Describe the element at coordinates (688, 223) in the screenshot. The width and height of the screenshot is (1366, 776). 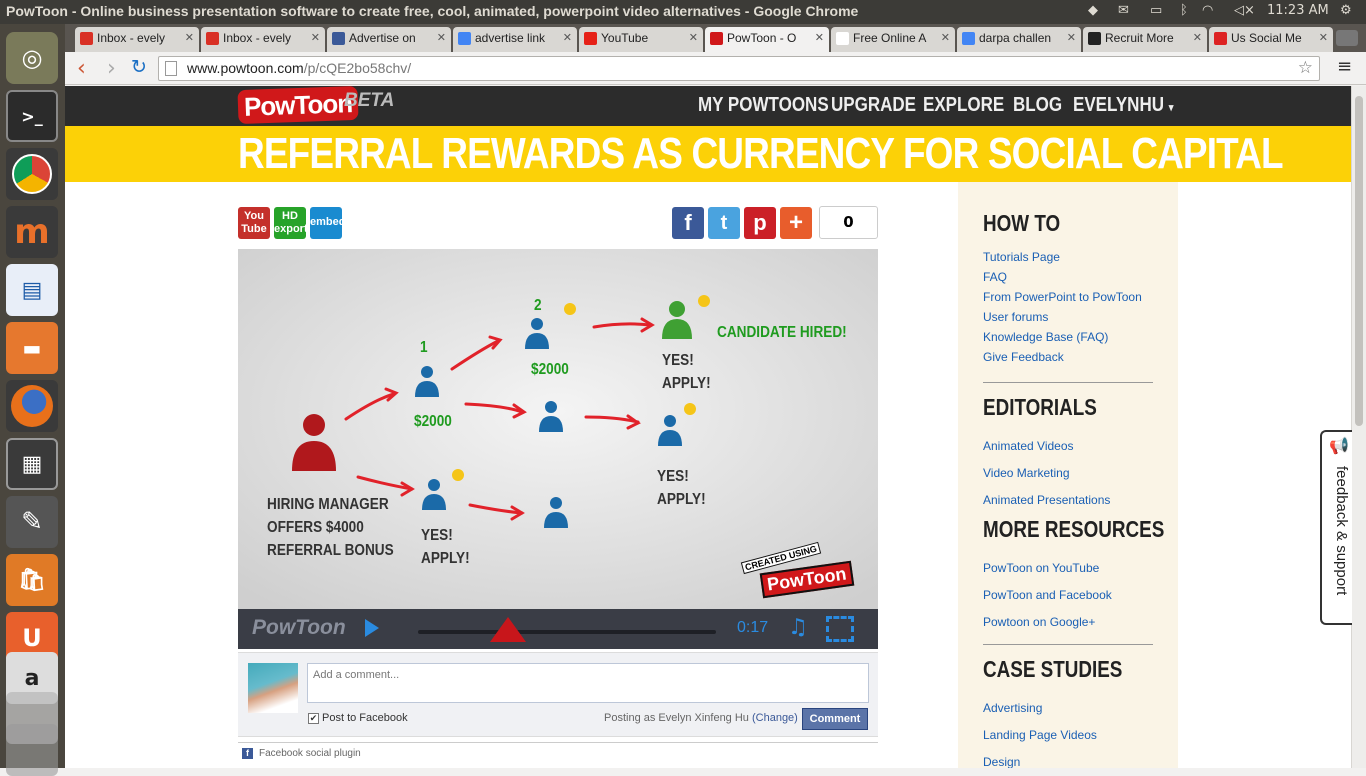
I see `facebook-share-icon: f` at that location.